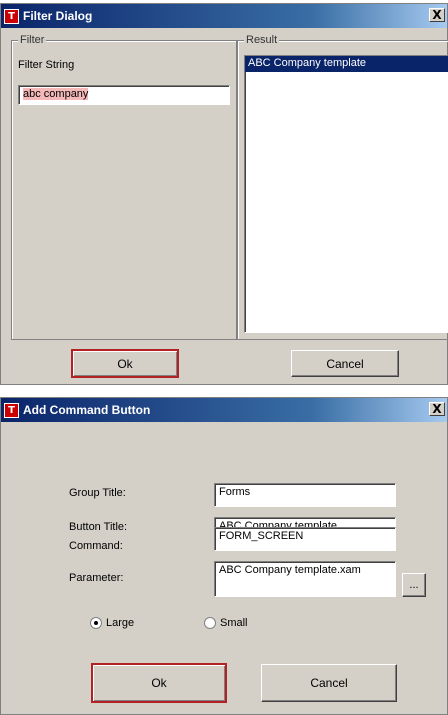  What do you see at coordinates (87, 410) in the screenshot?
I see `window-title: Add Command Button` at bounding box center [87, 410].